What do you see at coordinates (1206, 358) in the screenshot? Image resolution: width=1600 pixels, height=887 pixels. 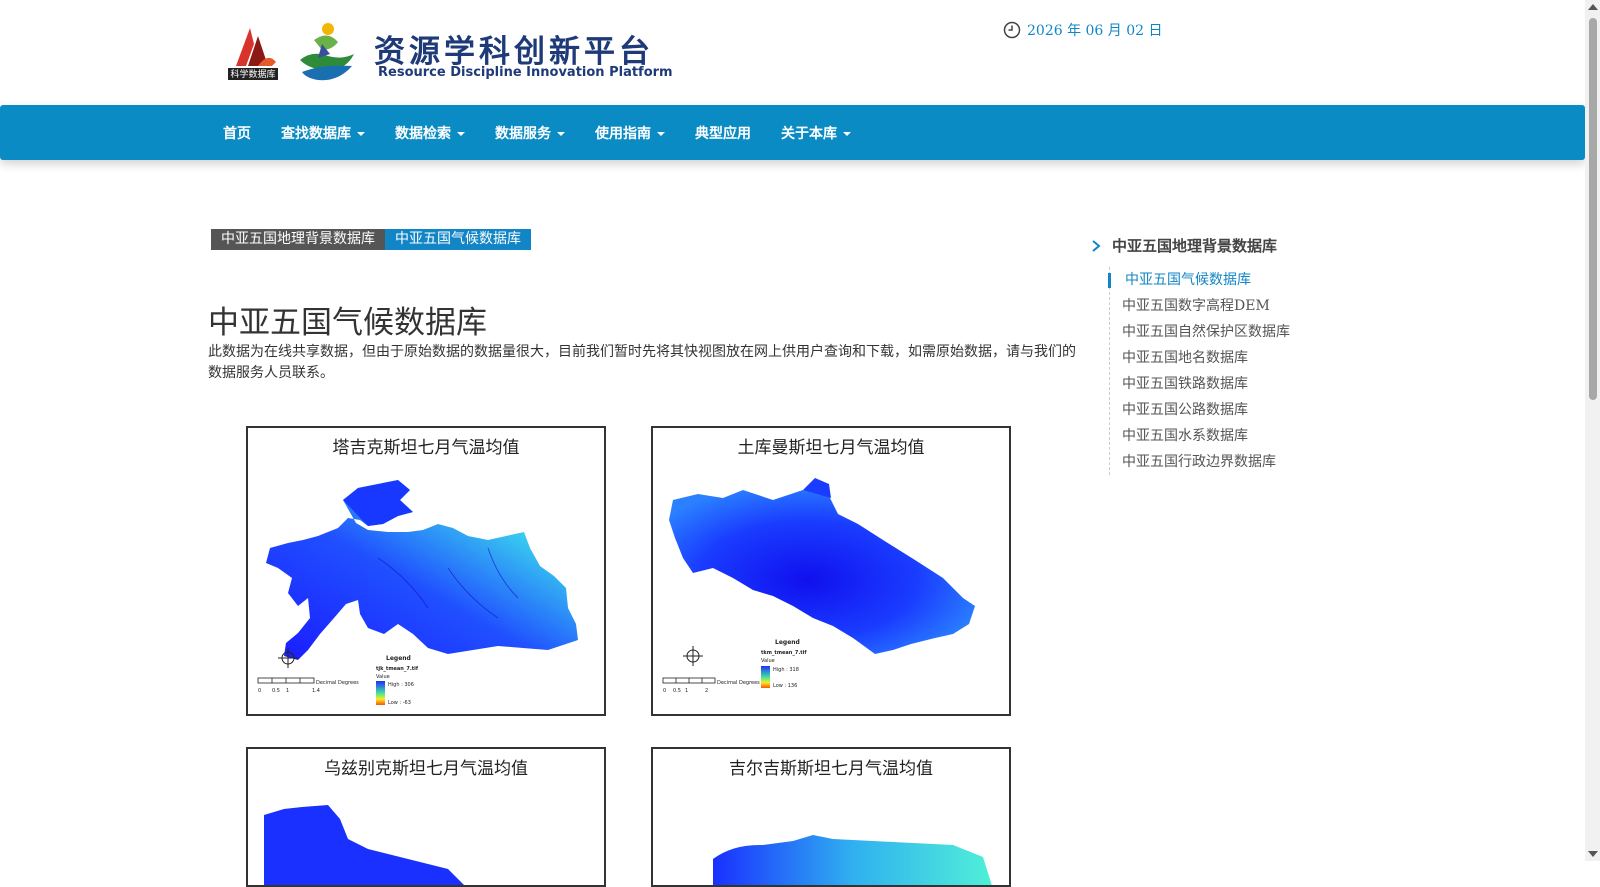 I see `sidebar-item: 中亚五国地名数据库` at bounding box center [1206, 358].